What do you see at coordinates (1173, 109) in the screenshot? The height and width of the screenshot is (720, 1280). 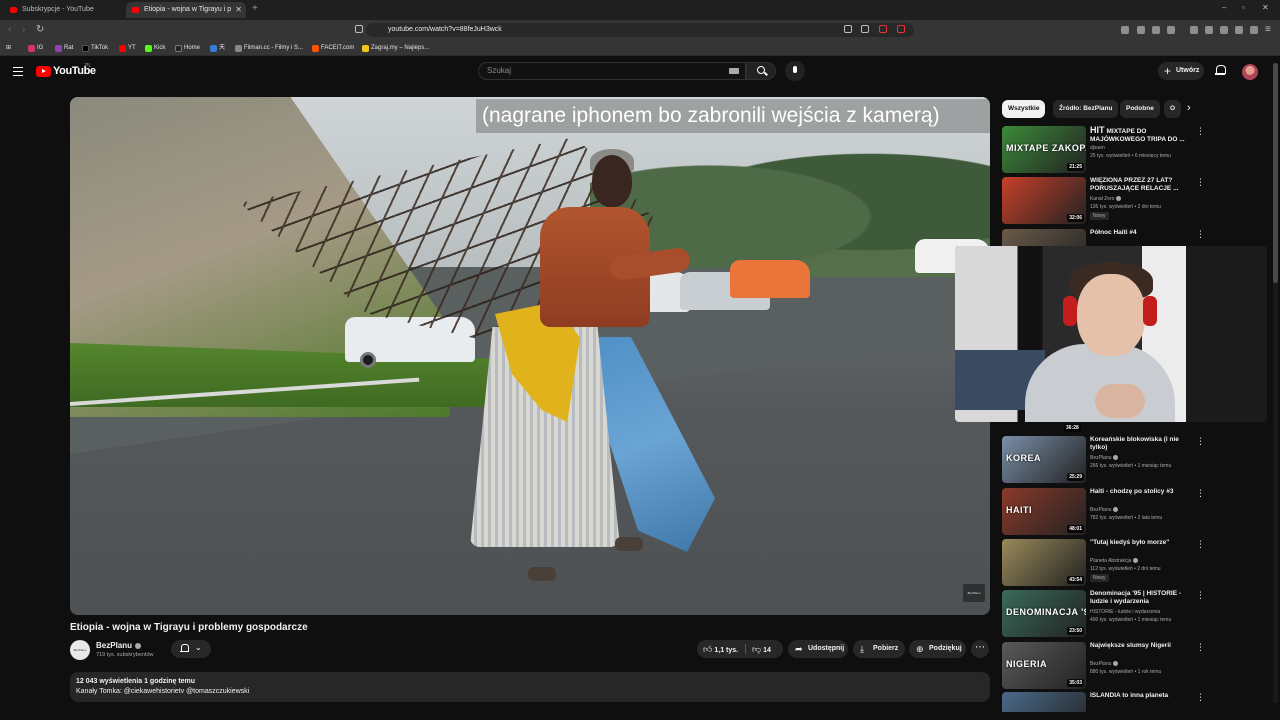 I see `chip-more: O` at bounding box center [1173, 109].